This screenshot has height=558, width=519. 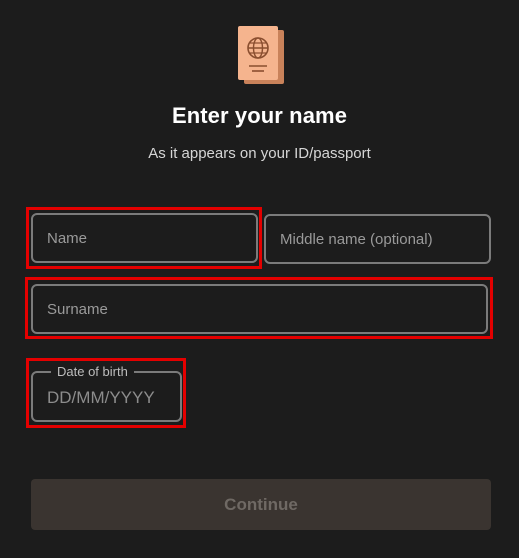 I want to click on dob-label: Date of birth, so click(x=92, y=372).